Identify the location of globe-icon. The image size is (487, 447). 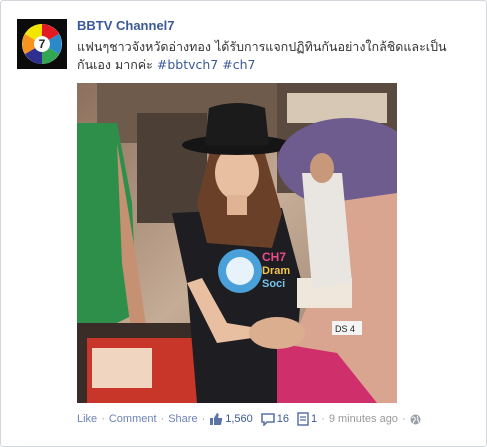
(415, 419).